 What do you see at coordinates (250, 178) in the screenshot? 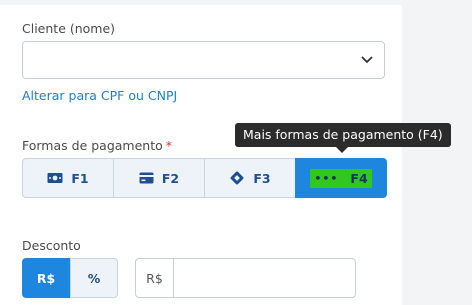
I see `payment-f3-button: F3` at bounding box center [250, 178].